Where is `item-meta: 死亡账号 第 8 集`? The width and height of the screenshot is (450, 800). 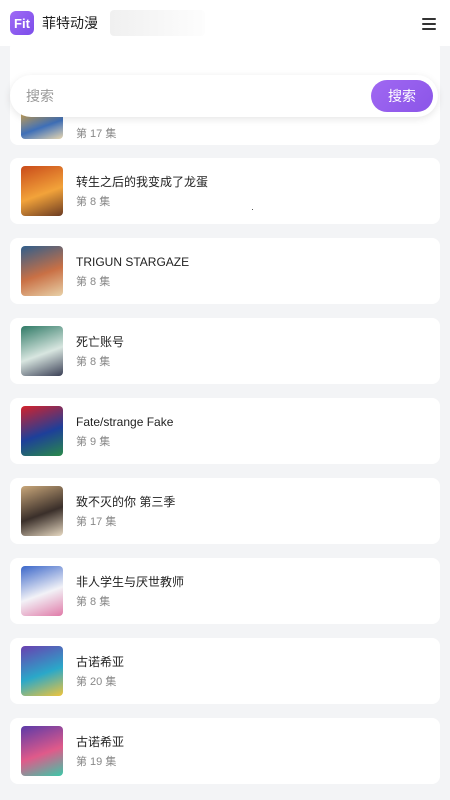
item-meta: 死亡账号 第 8 集 is located at coordinates (100, 351).